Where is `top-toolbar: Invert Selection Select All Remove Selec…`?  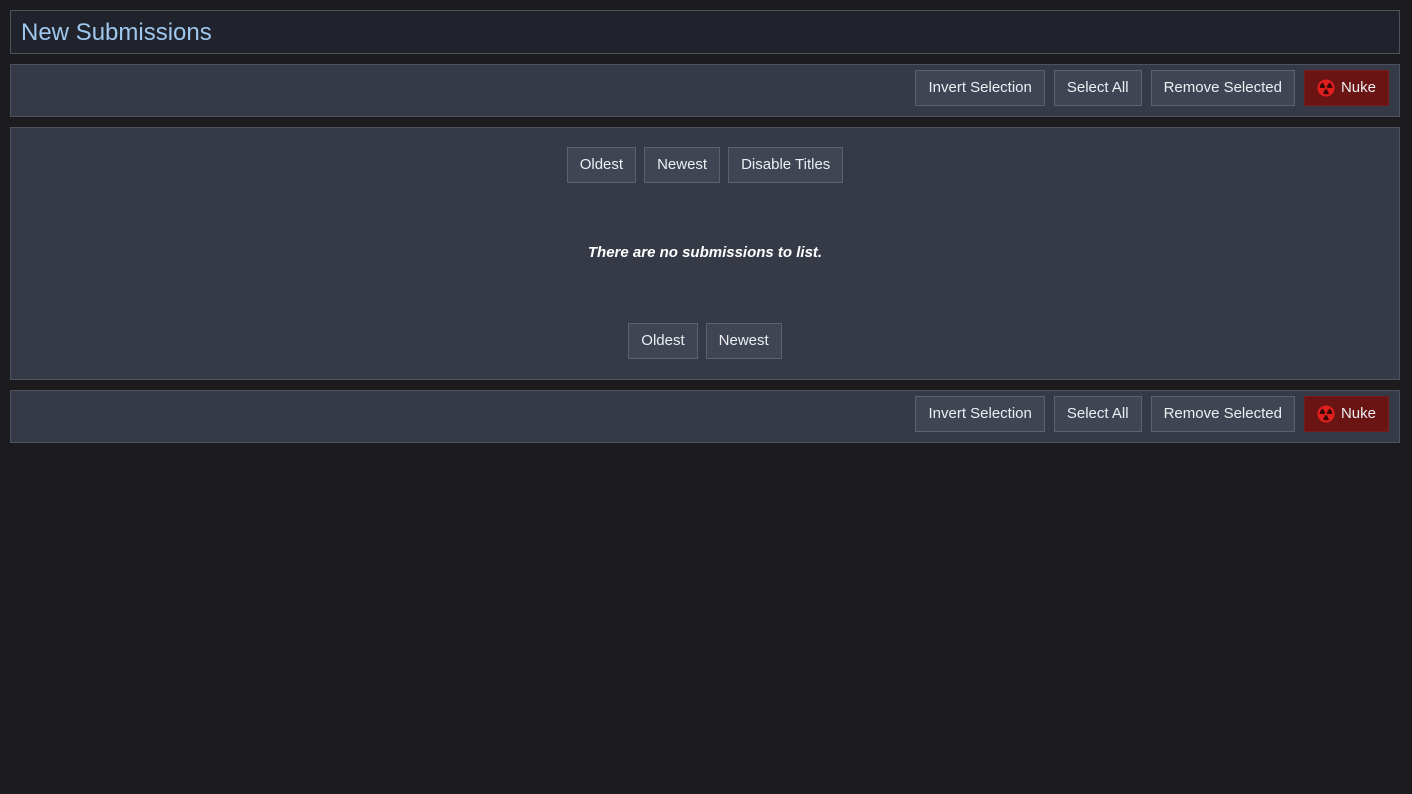 top-toolbar: Invert Selection Select All Remove Selec… is located at coordinates (705, 90).